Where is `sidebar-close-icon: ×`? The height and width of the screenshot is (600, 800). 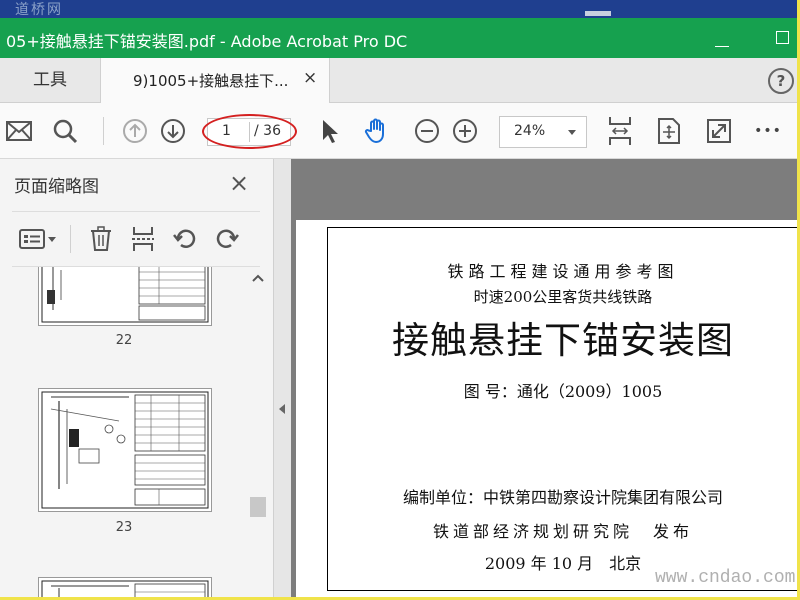 sidebar-close-icon: × is located at coordinates (239, 183).